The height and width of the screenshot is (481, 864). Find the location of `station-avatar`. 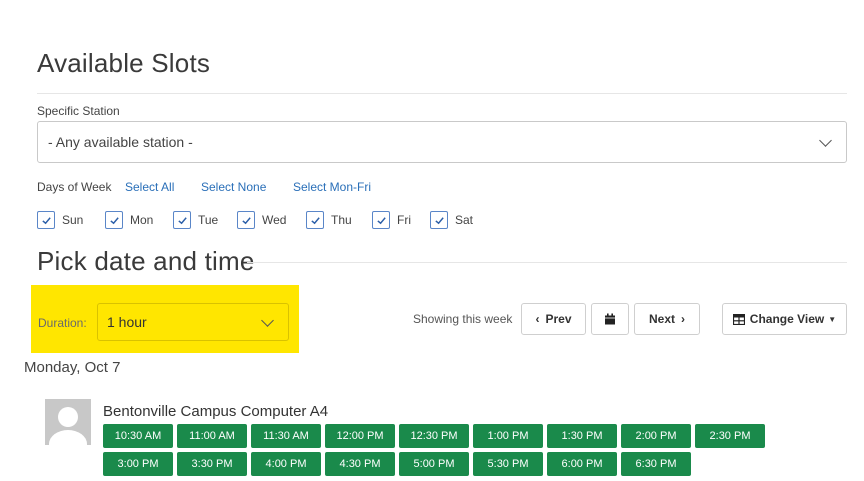

station-avatar is located at coordinates (68, 422).